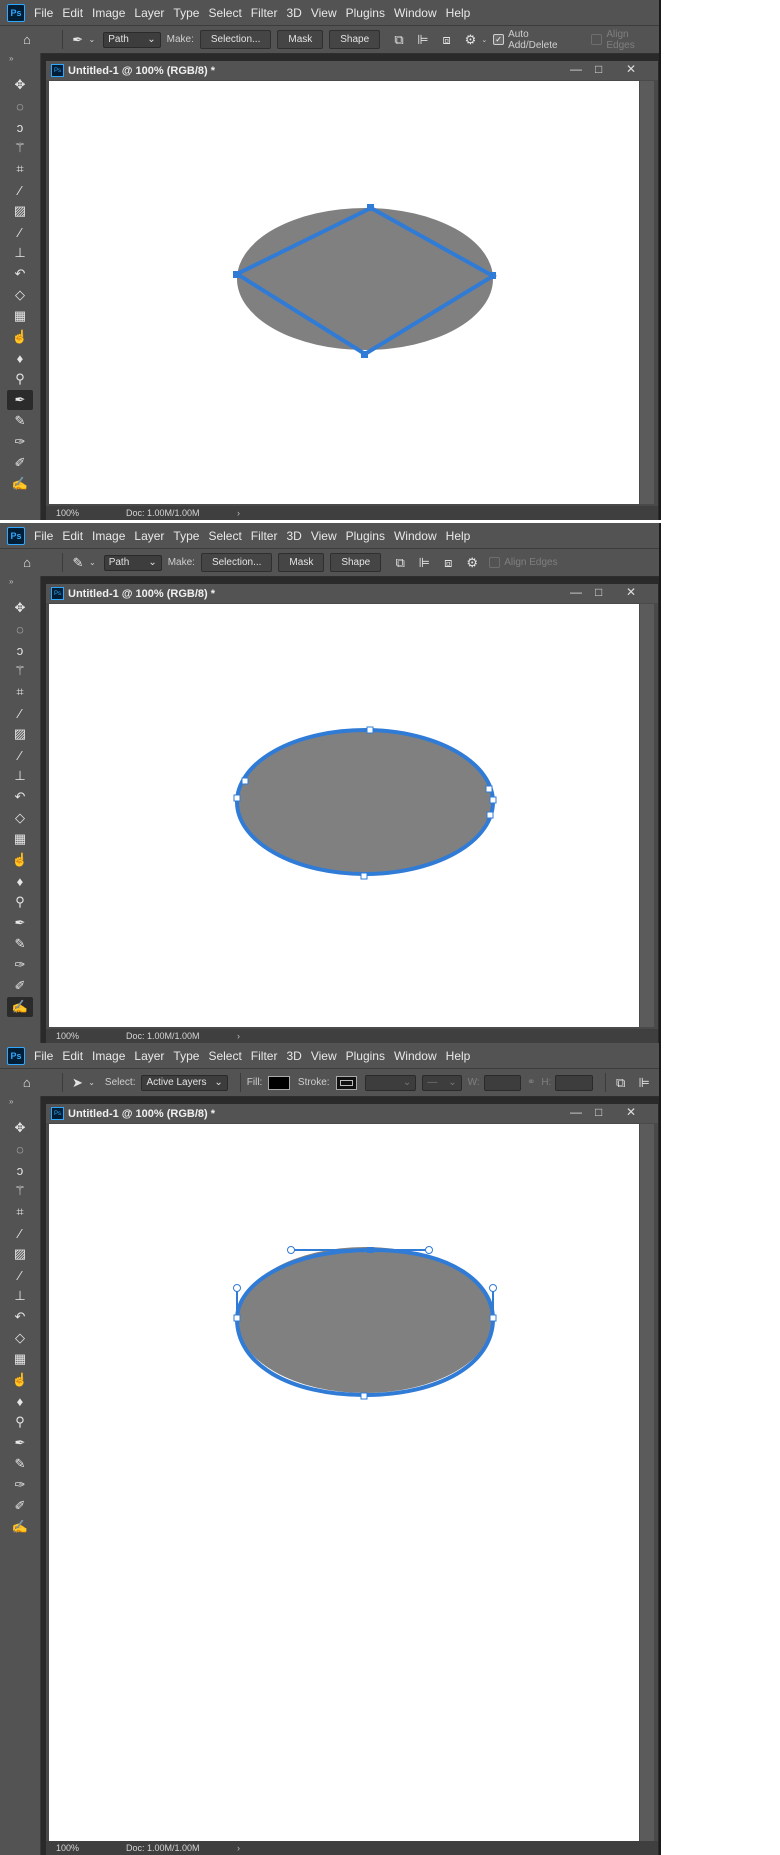 The width and height of the screenshot is (780, 1855). What do you see at coordinates (647, 292) in the screenshot?
I see `vertical-scrollbar` at bounding box center [647, 292].